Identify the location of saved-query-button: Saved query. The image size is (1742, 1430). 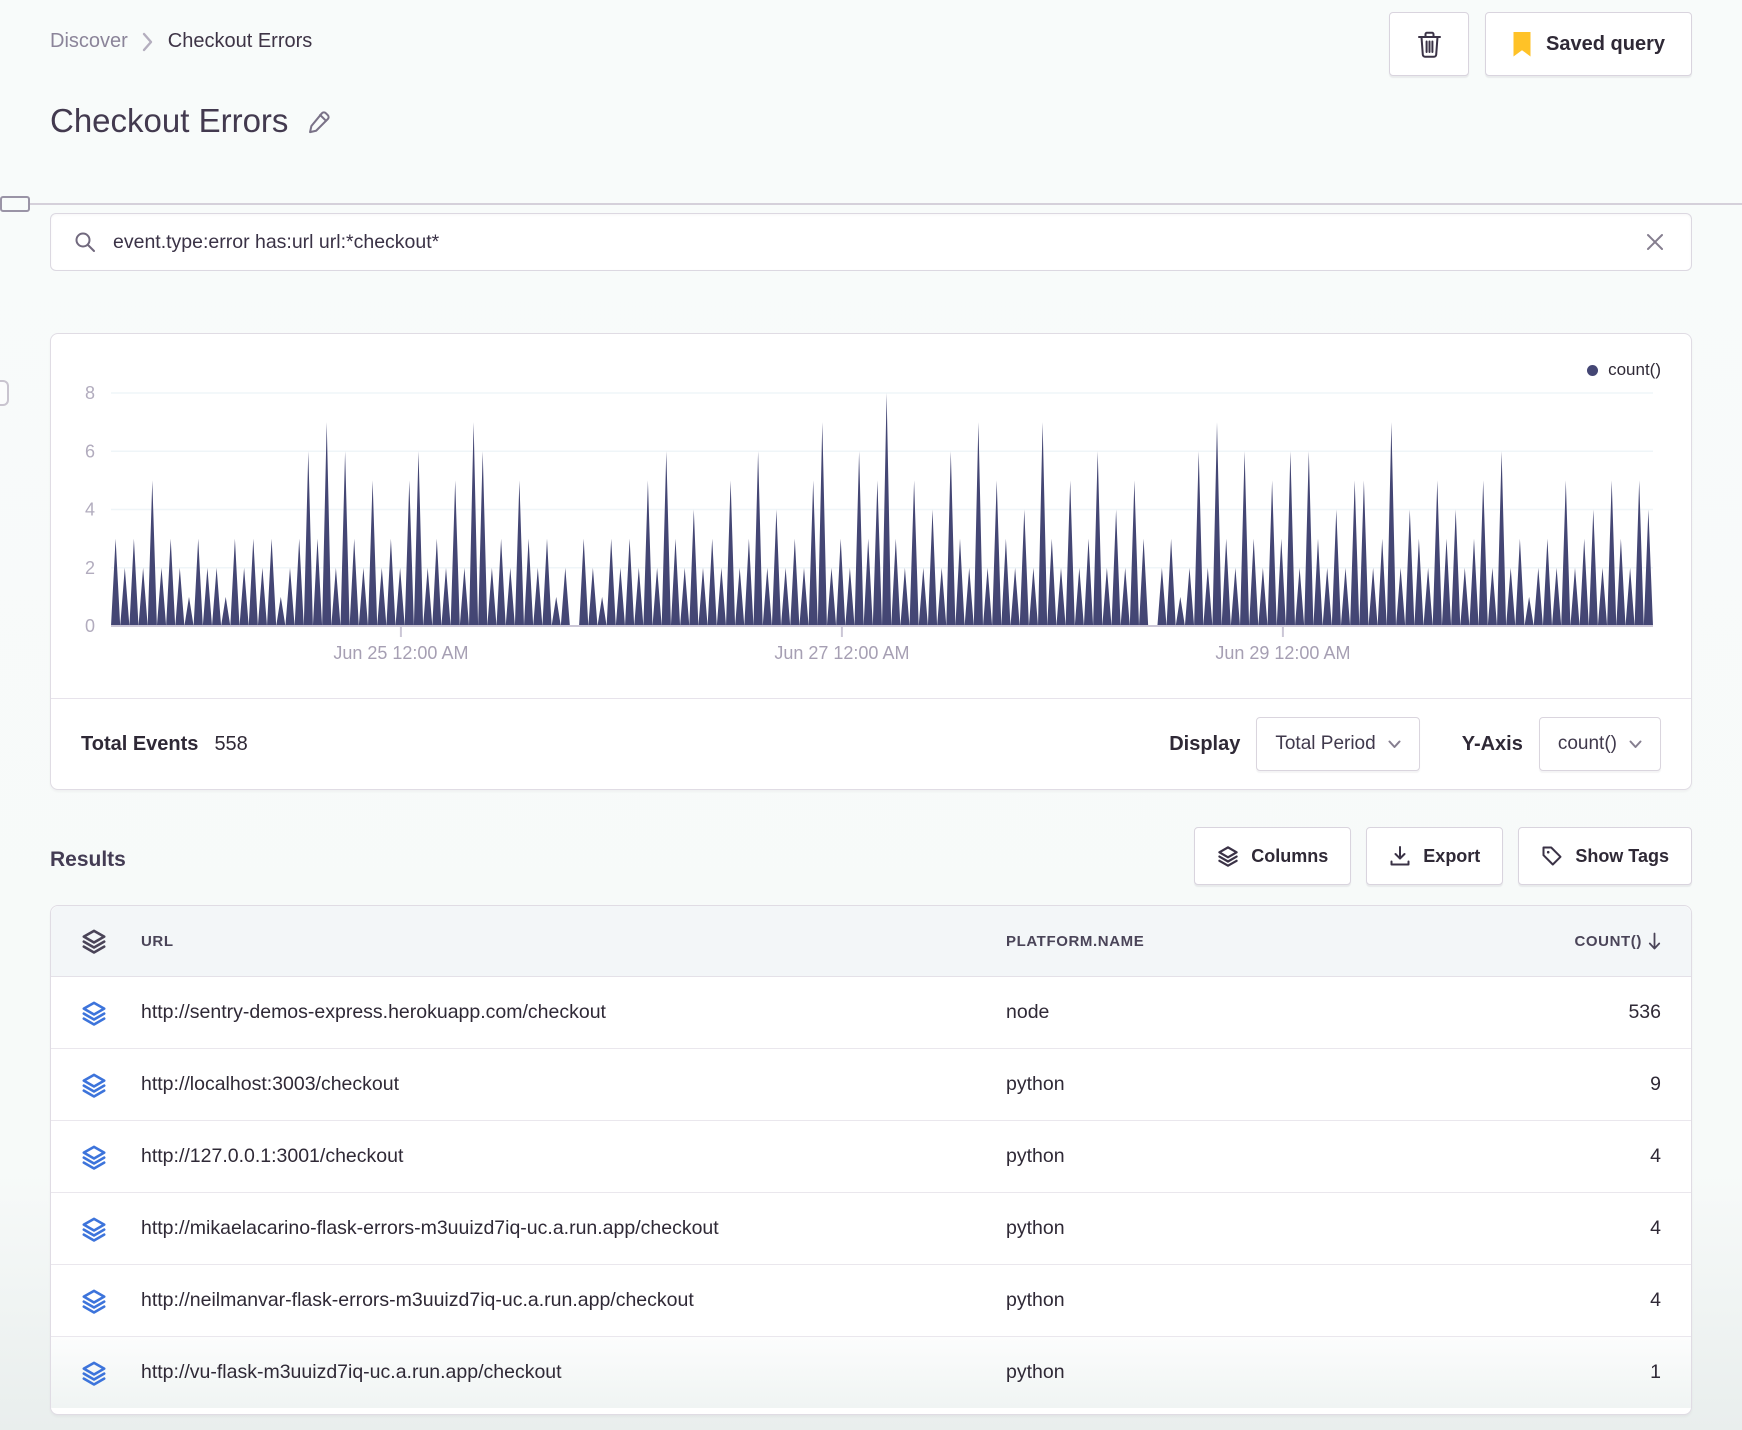
(1588, 44).